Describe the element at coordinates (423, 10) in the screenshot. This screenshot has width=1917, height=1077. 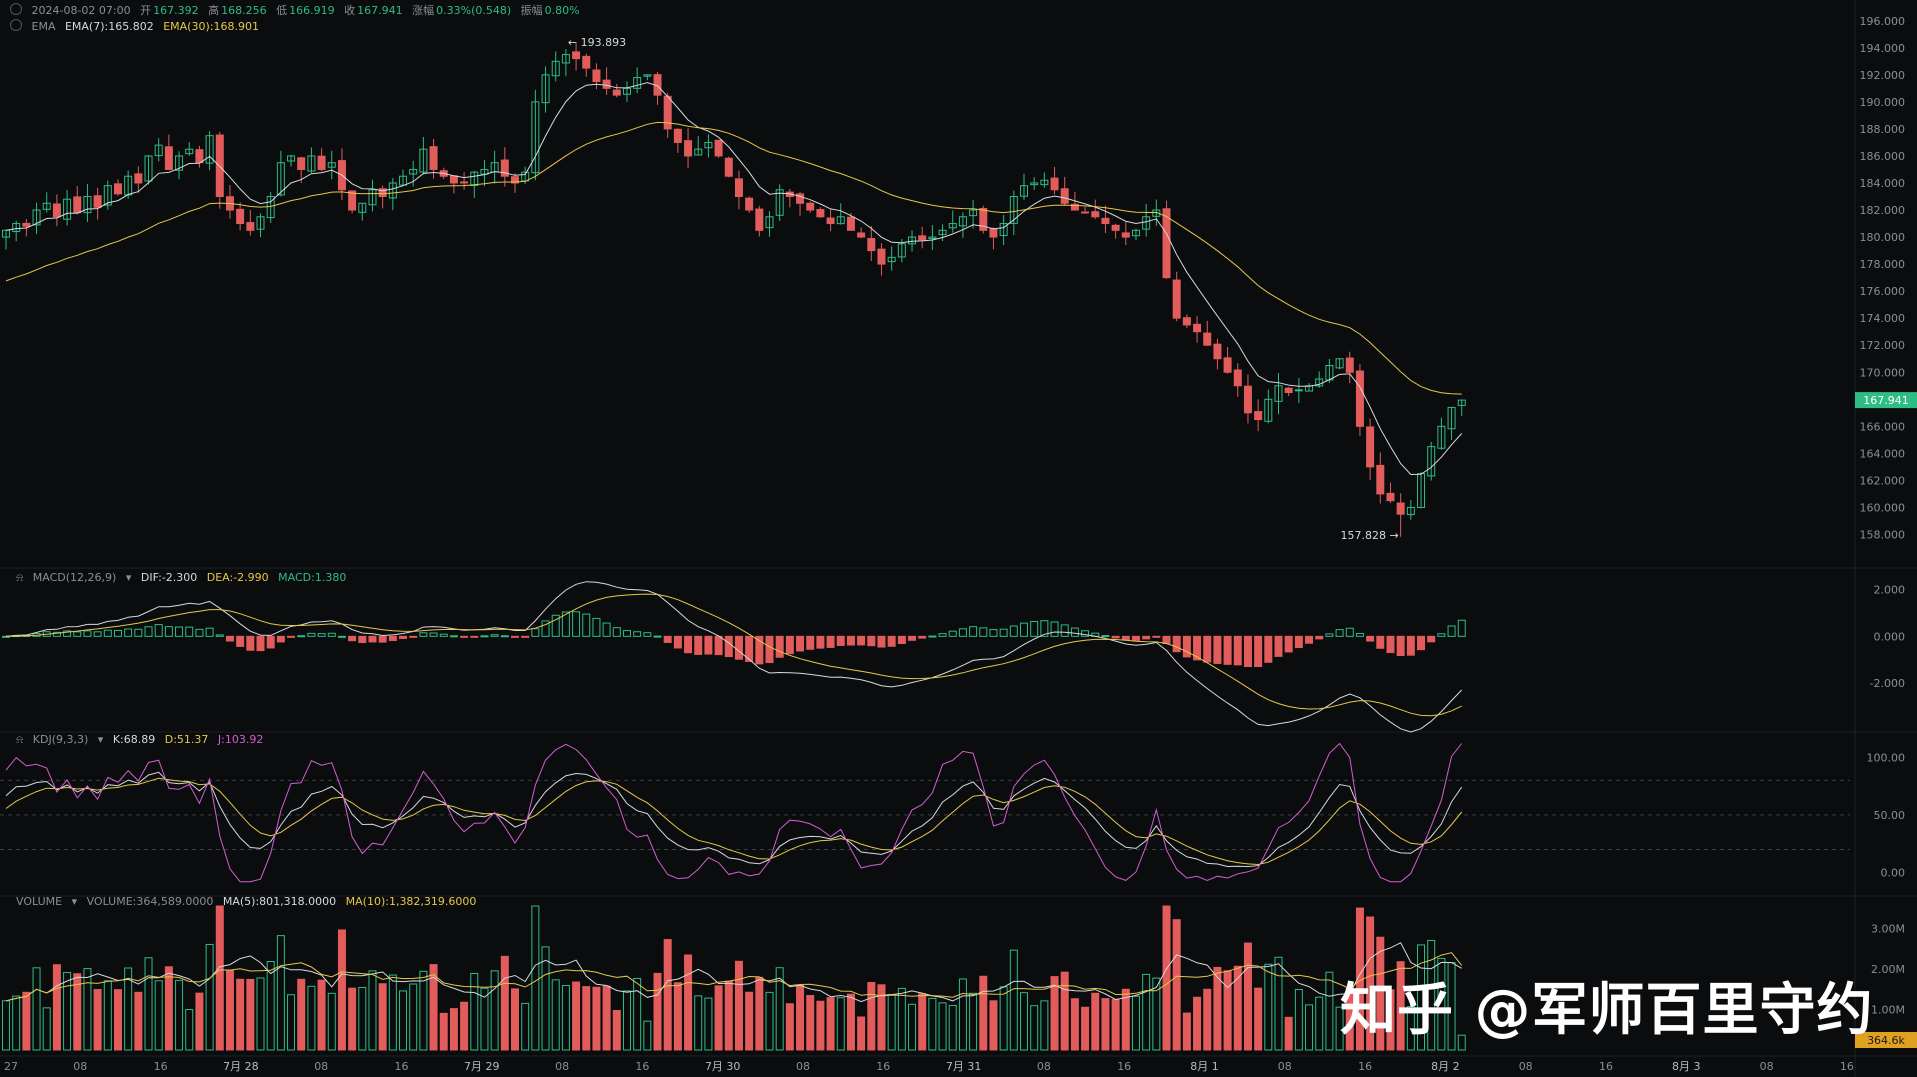
I see `change-label: 涨幅` at that location.